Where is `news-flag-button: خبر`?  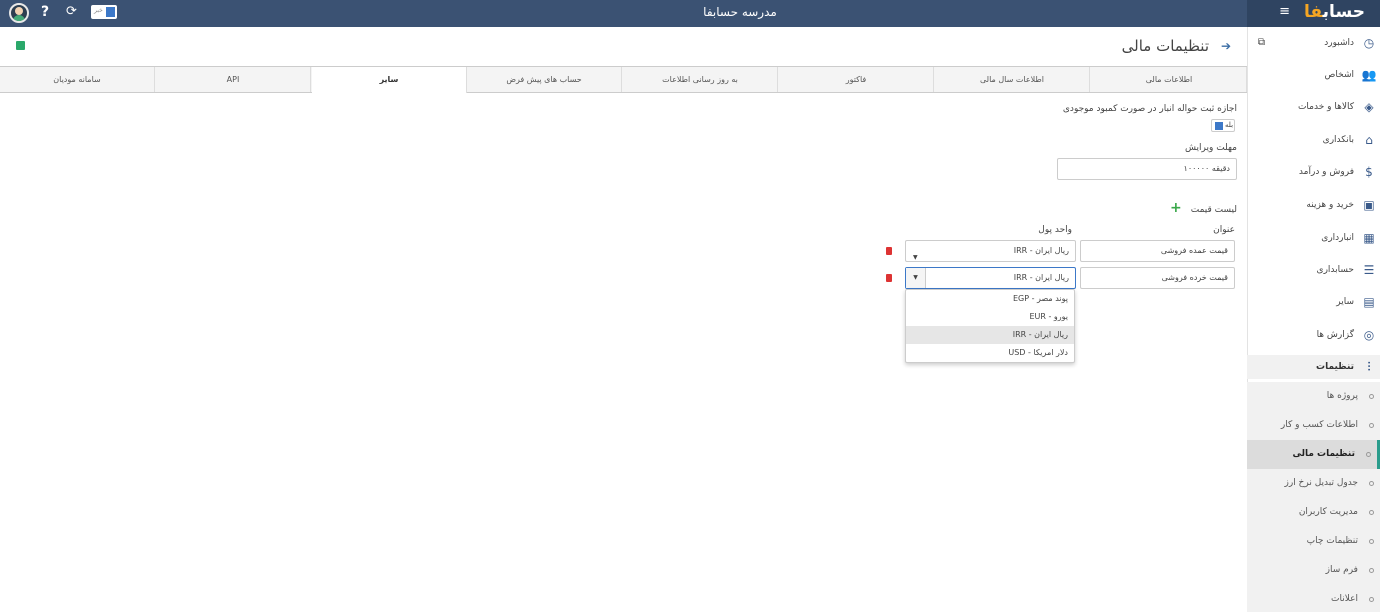
news-flag-button: خبر is located at coordinates (104, 12).